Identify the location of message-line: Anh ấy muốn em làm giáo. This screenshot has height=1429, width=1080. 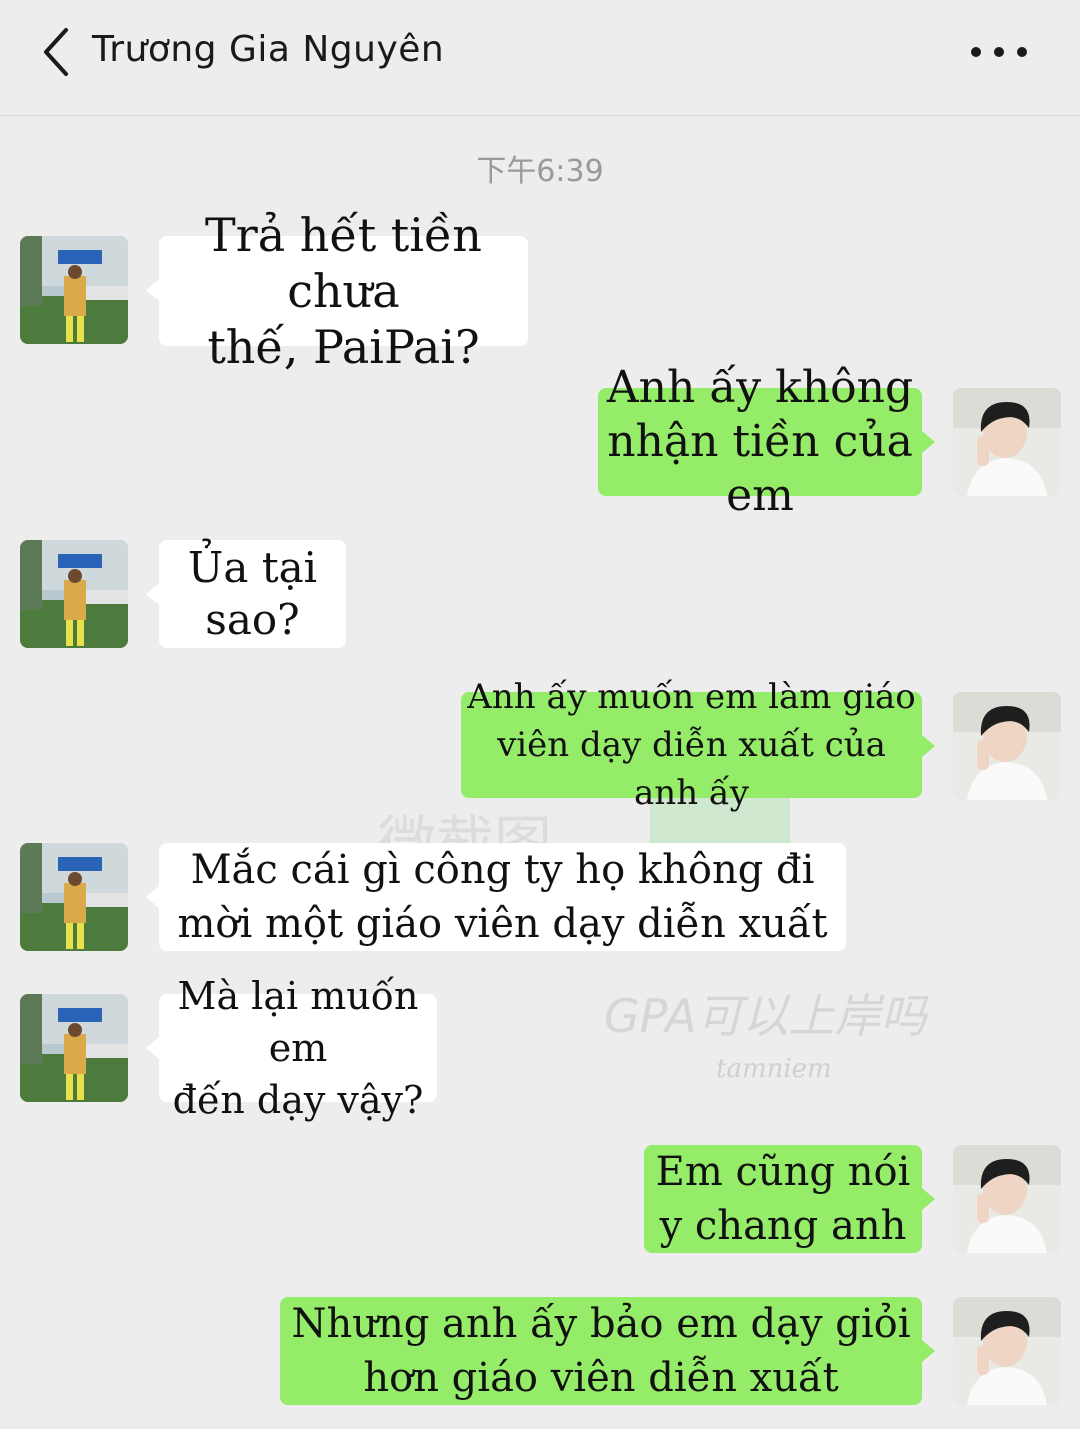
(691, 697).